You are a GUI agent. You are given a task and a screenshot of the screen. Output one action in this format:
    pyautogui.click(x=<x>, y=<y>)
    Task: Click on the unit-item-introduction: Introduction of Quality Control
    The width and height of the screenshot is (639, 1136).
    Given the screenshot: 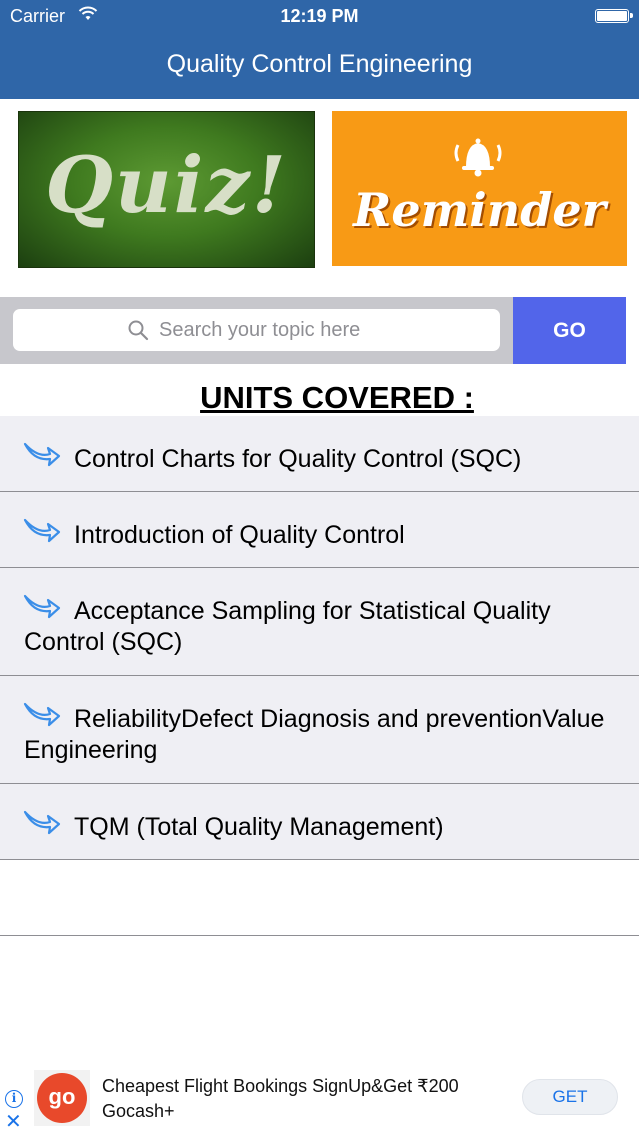 What is the action you would take?
    pyautogui.click(x=319, y=530)
    